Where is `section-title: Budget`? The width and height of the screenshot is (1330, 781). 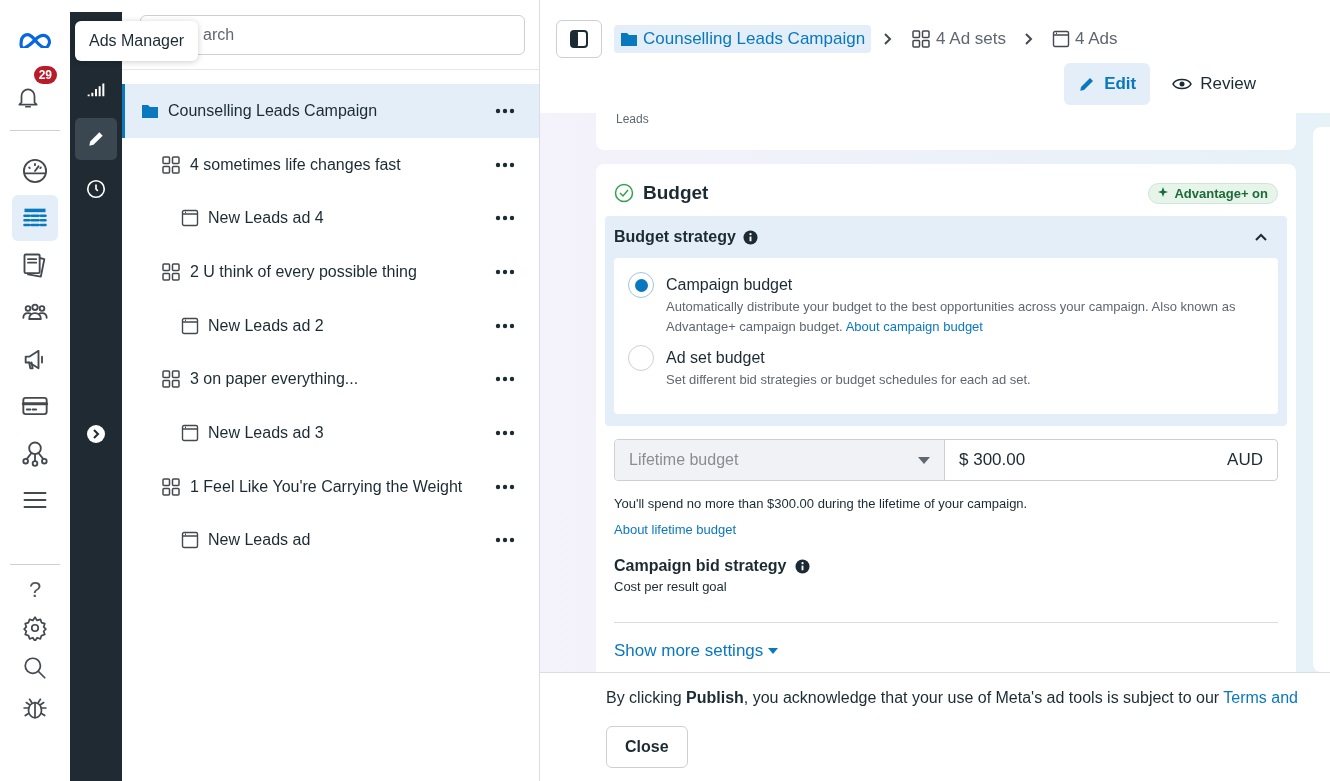 section-title: Budget is located at coordinates (676, 193).